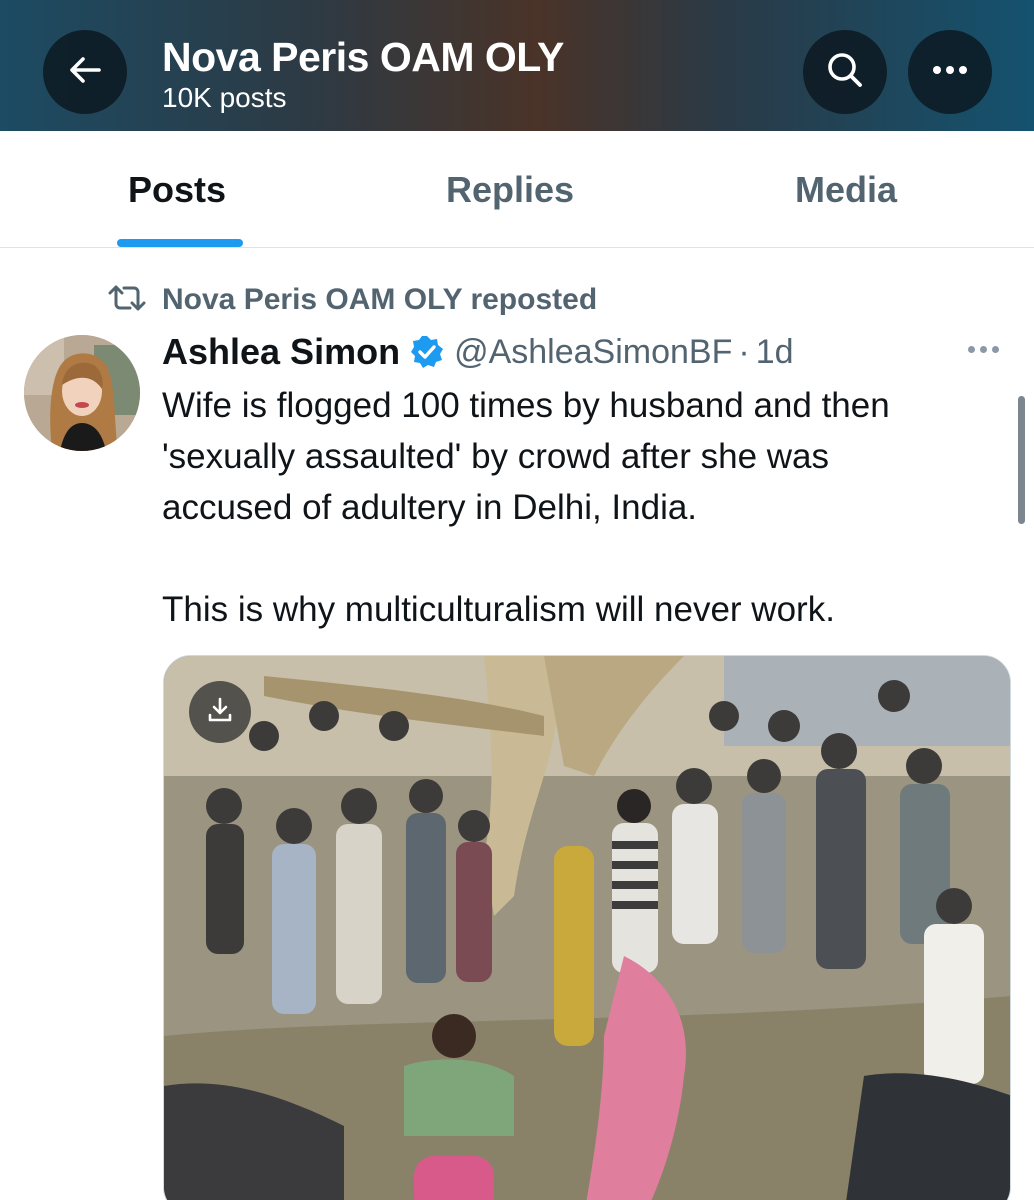 Image resolution: width=1034 pixels, height=1200 pixels. I want to click on back-button, so click(85, 72).